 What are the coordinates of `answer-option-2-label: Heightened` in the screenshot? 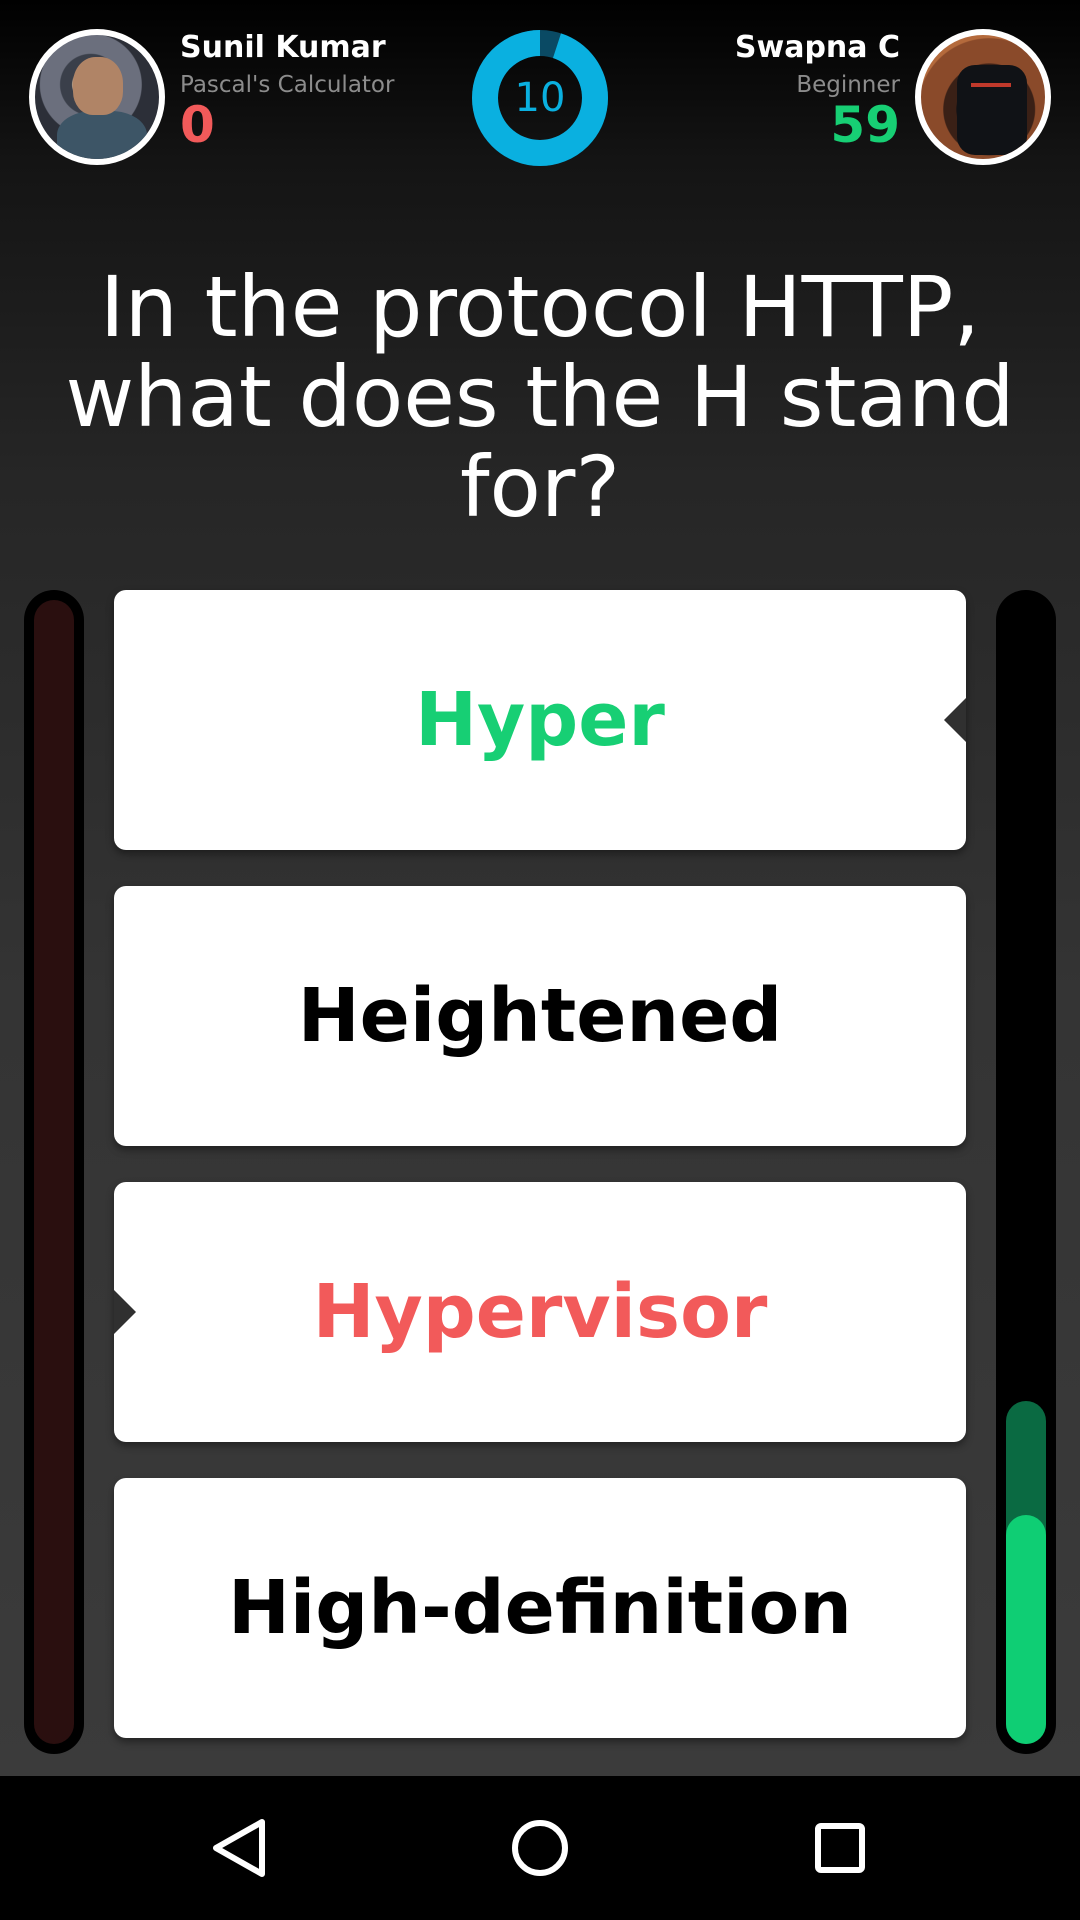 It's located at (540, 1016).